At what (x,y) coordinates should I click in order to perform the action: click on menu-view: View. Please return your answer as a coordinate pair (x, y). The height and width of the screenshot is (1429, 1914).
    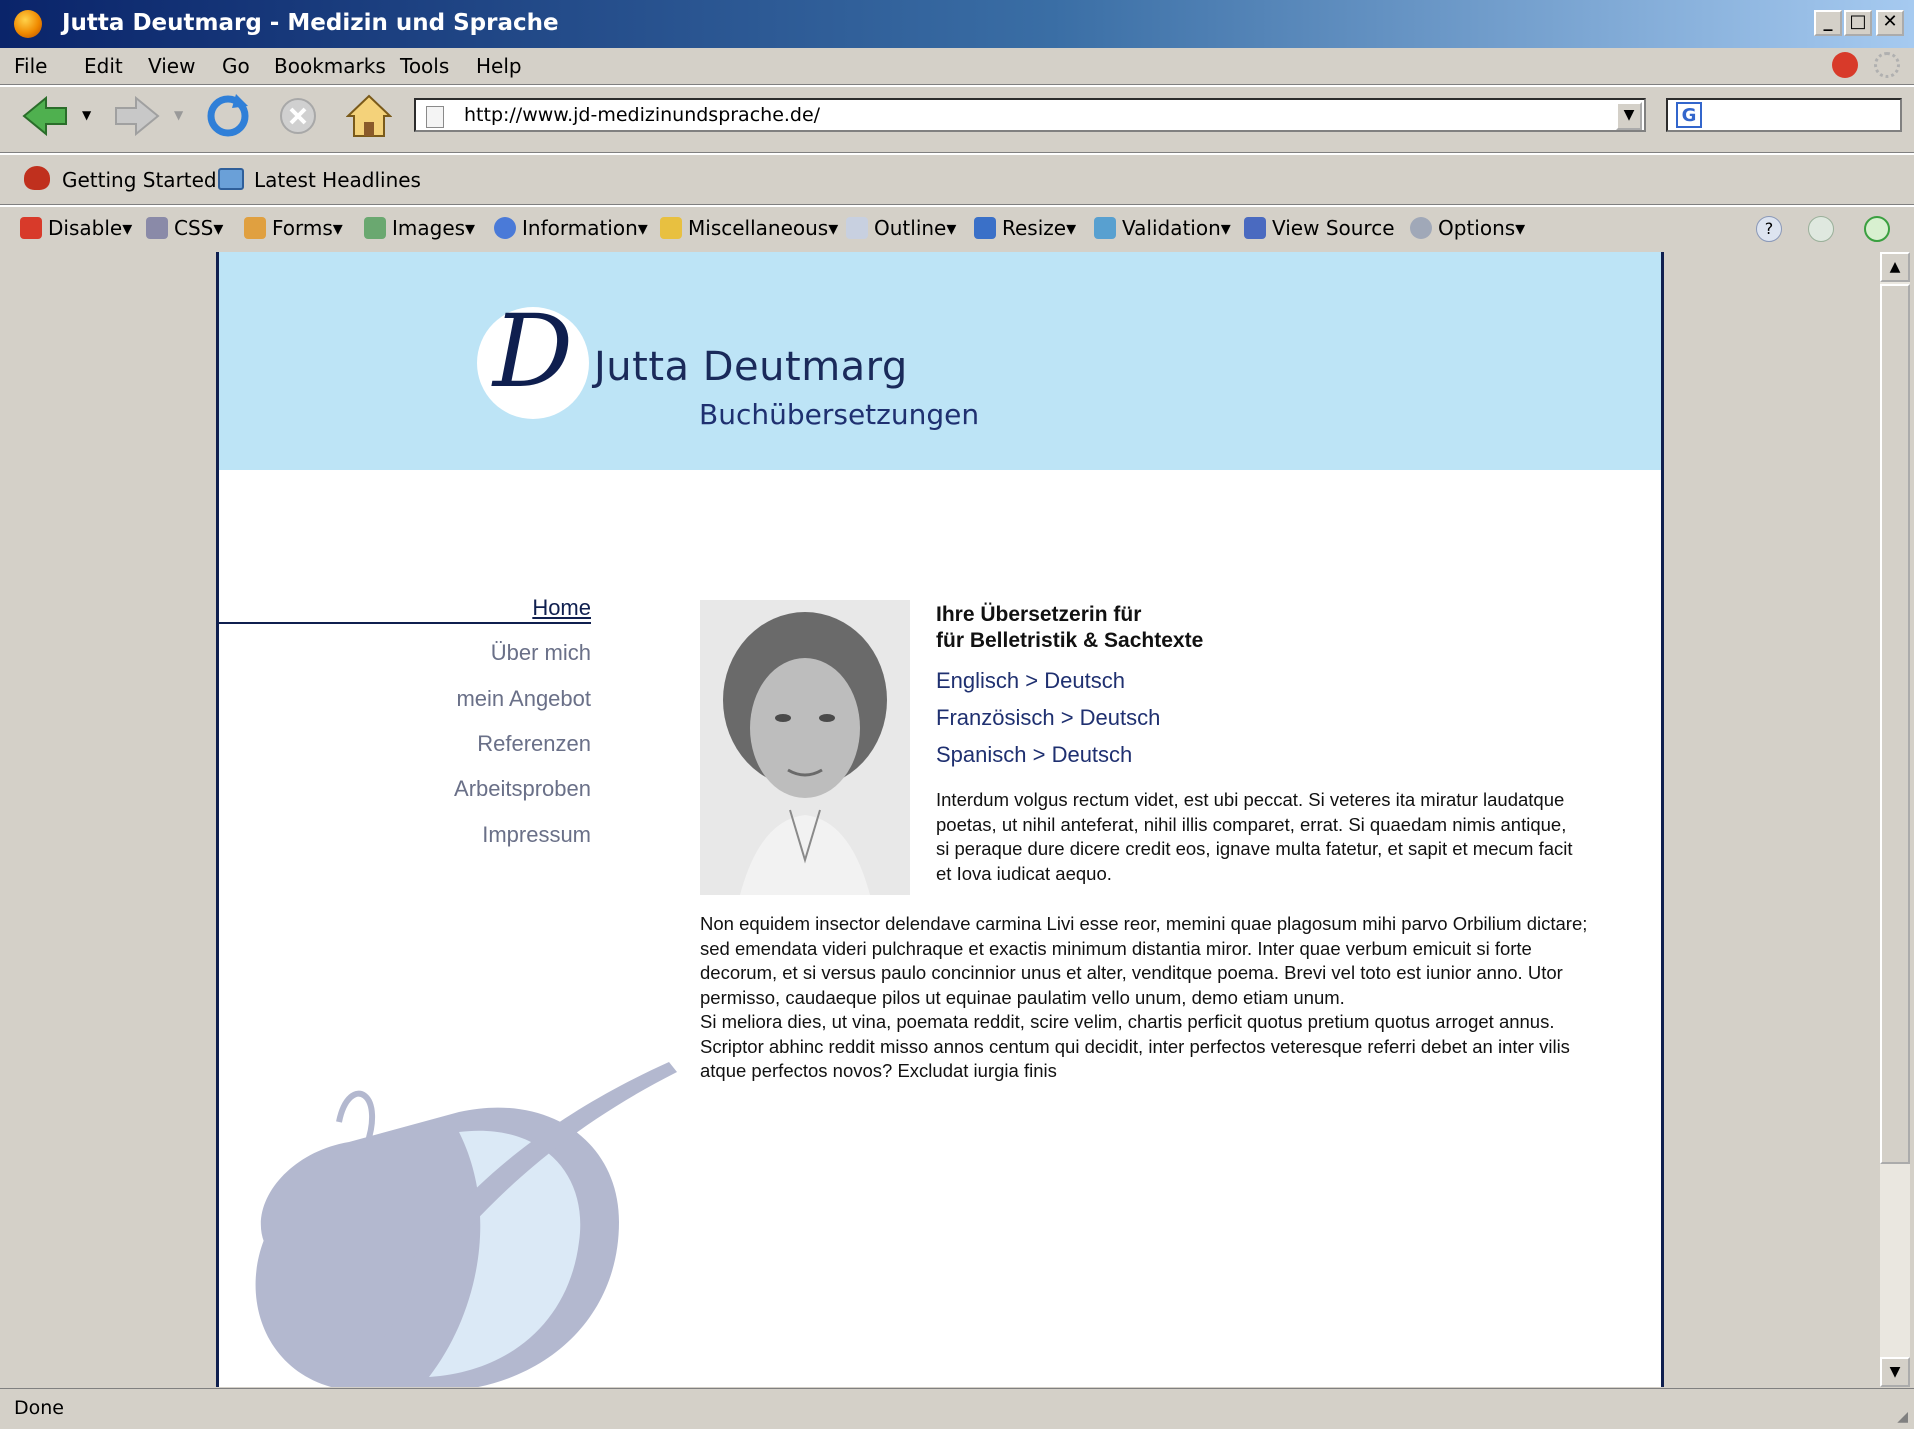
    Looking at the image, I should click on (171, 66).